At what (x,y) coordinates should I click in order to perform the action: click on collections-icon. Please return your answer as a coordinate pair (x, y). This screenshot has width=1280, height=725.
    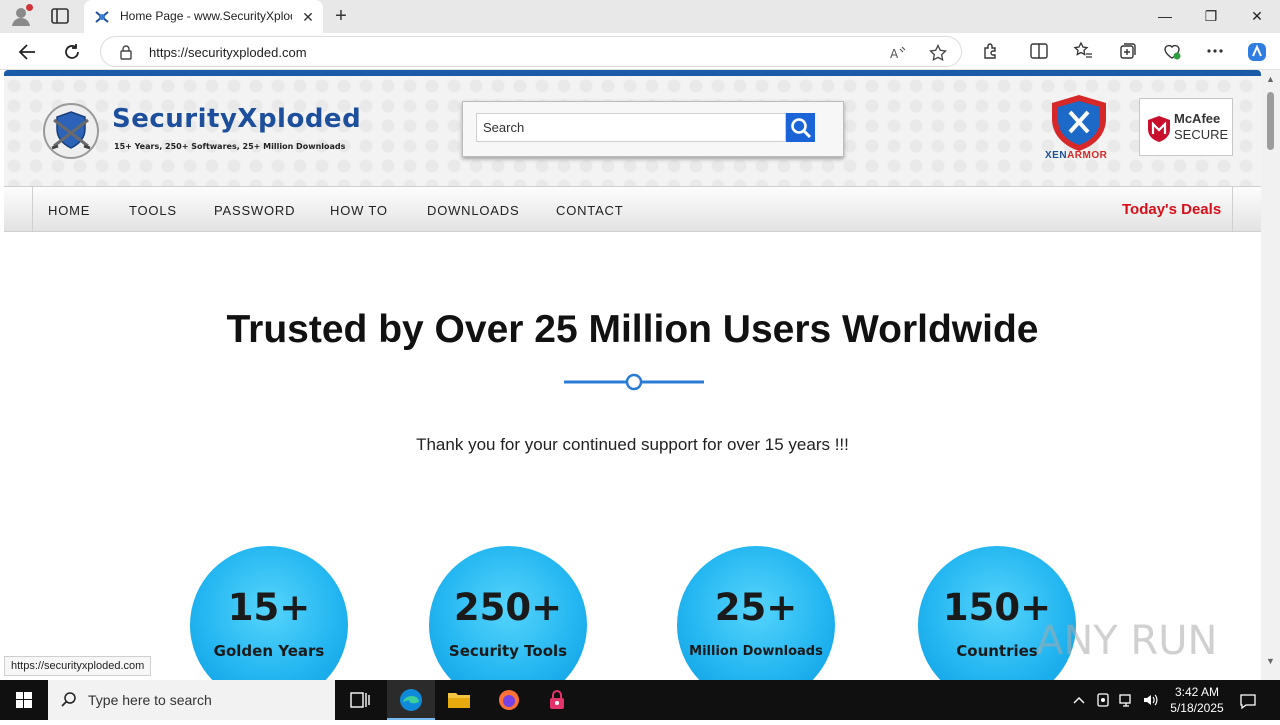
    Looking at the image, I should click on (1128, 51).